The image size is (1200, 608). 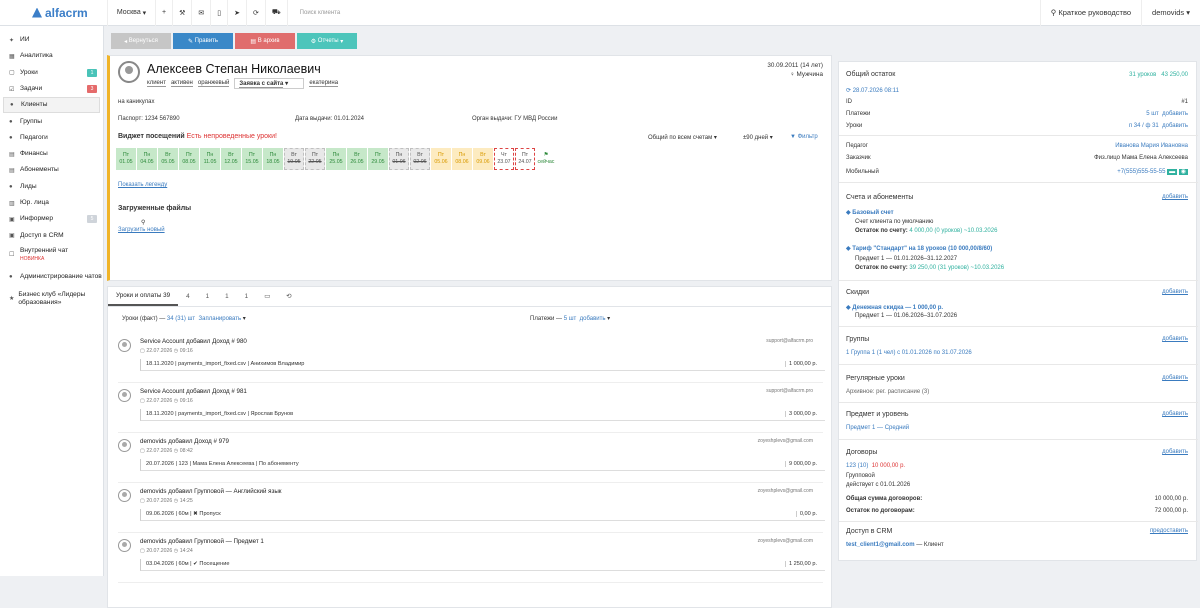 What do you see at coordinates (269, 83) in the screenshot?
I see `source-select: Заявка с сайта ▾` at bounding box center [269, 83].